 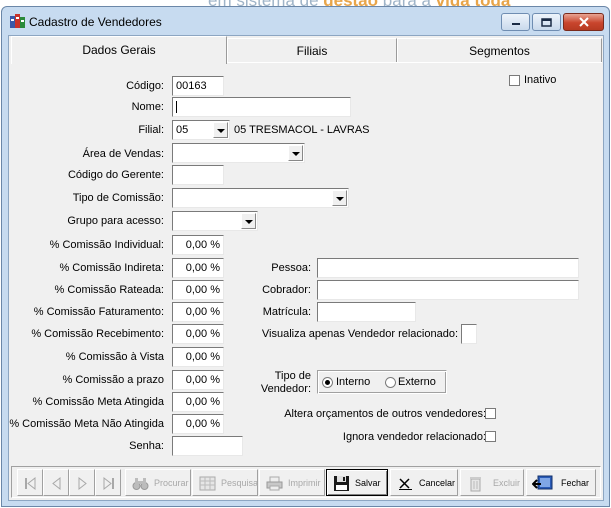 What do you see at coordinates (291, 268) in the screenshot?
I see `pessoa-label: Pessoa:` at bounding box center [291, 268].